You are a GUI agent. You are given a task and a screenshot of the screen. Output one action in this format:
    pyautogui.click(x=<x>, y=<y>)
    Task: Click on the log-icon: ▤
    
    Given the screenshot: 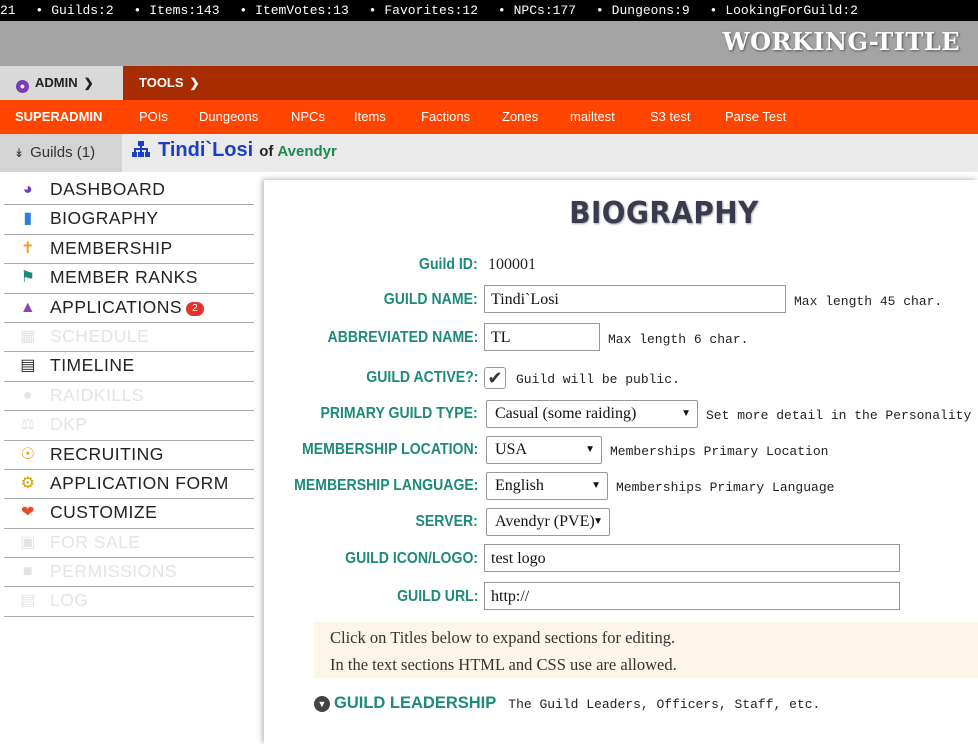 What is the action you would take?
    pyautogui.click(x=28, y=601)
    